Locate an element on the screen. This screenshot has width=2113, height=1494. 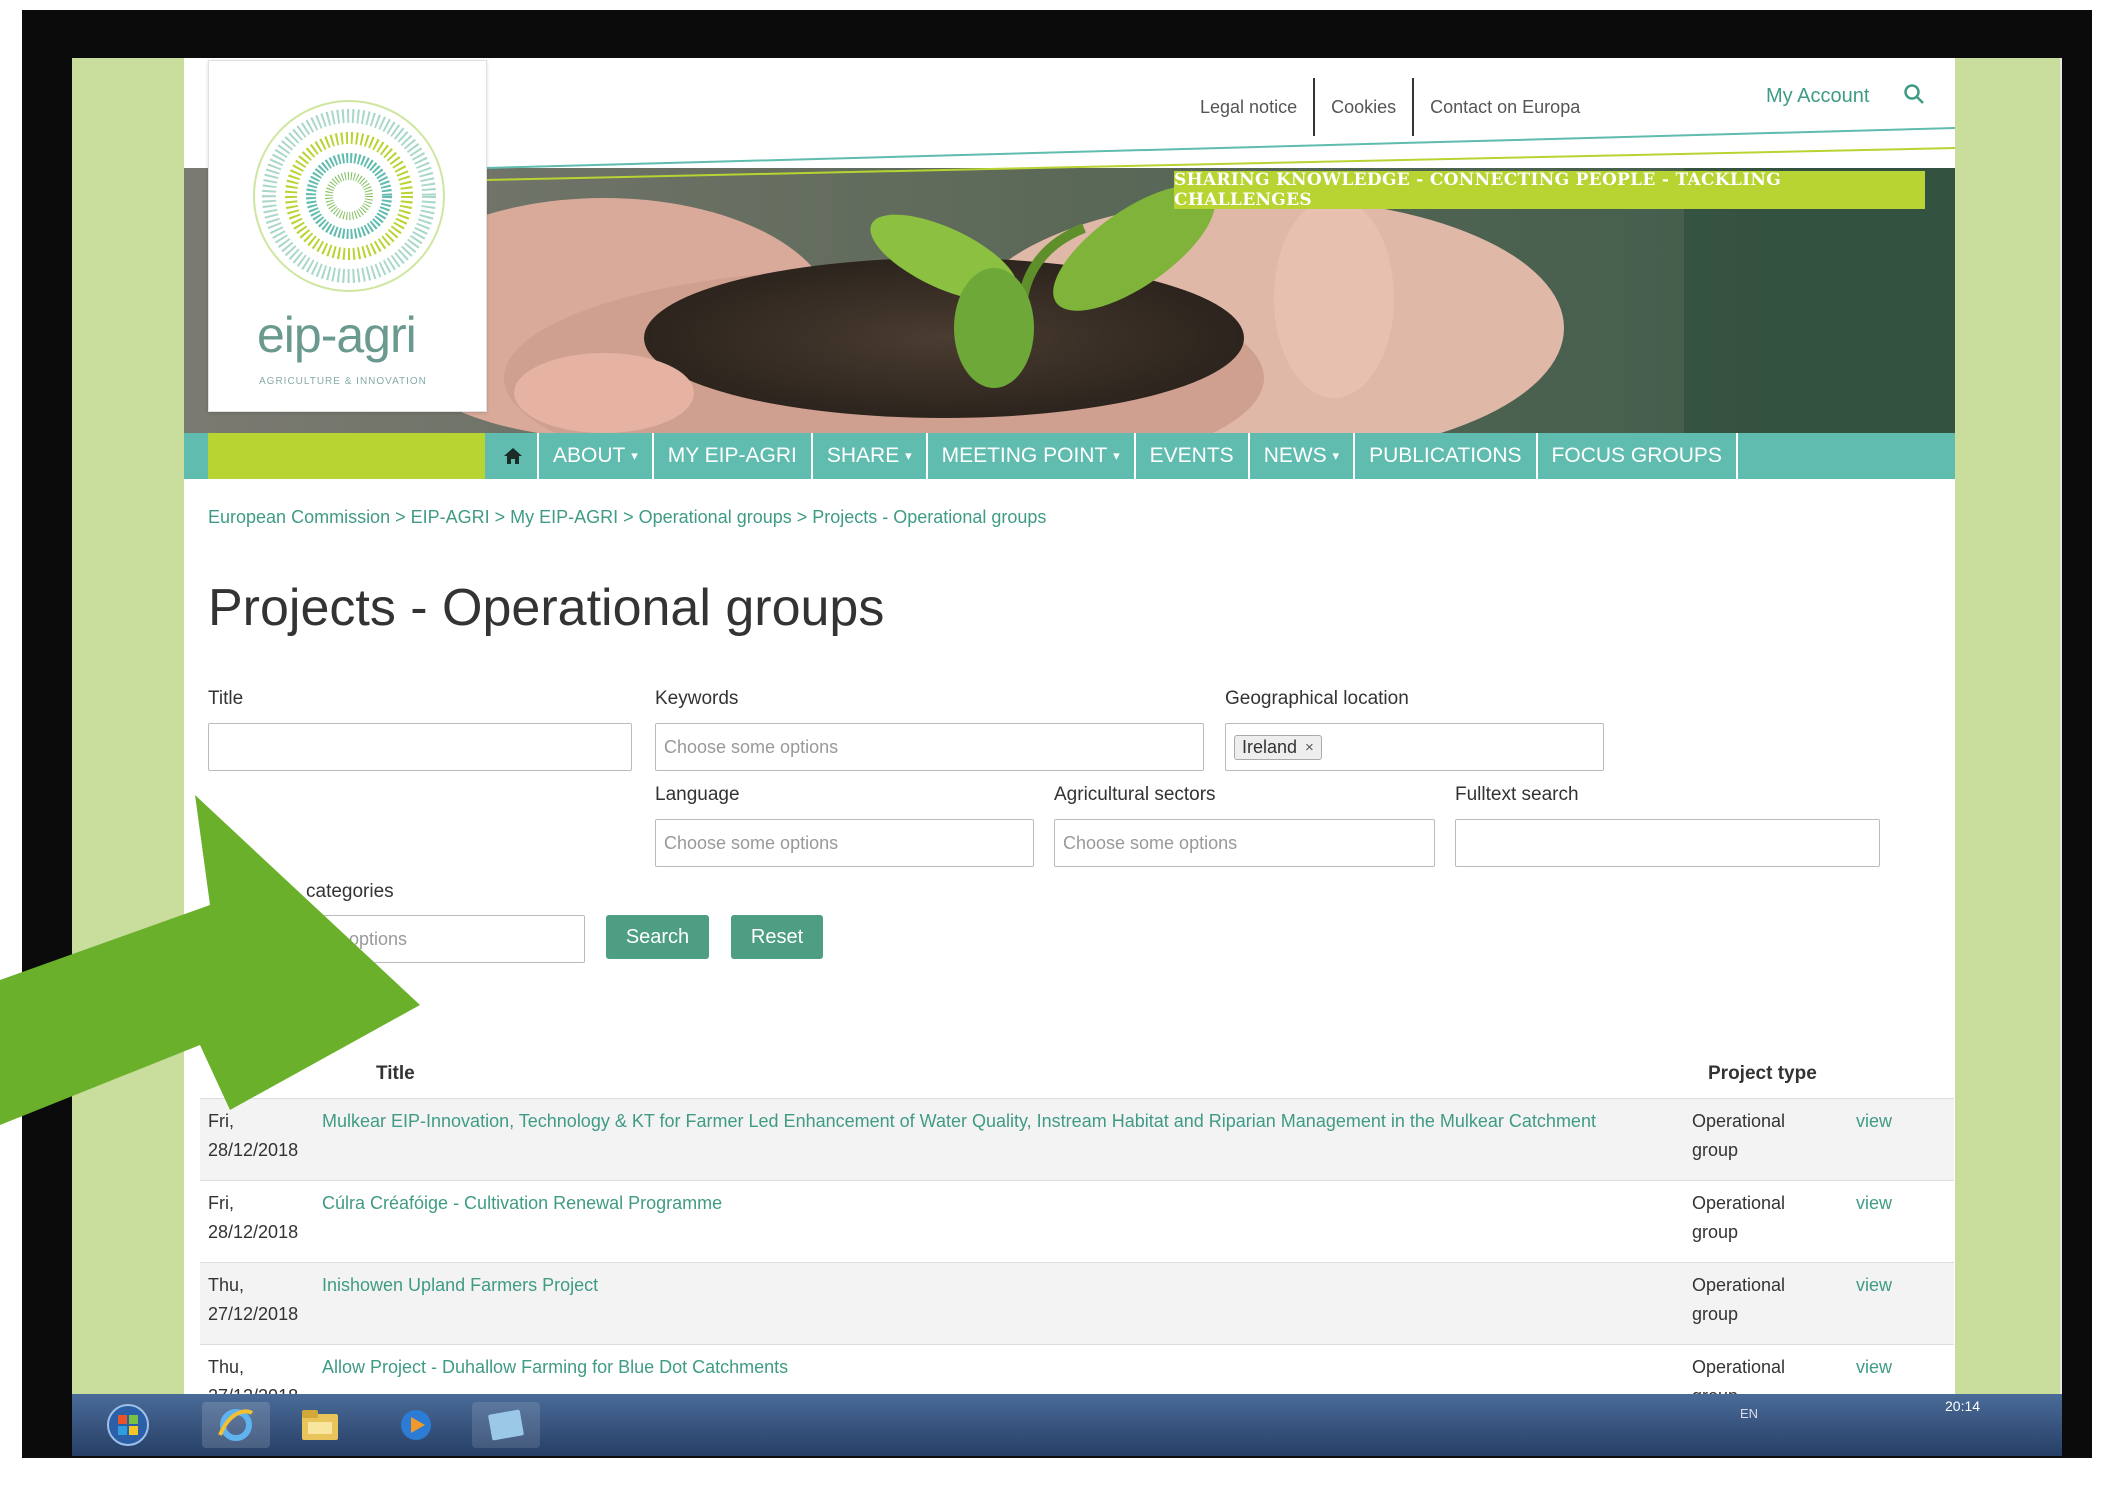
nav-my-eip-agri: MY EIP-AGRI is located at coordinates (733, 456).